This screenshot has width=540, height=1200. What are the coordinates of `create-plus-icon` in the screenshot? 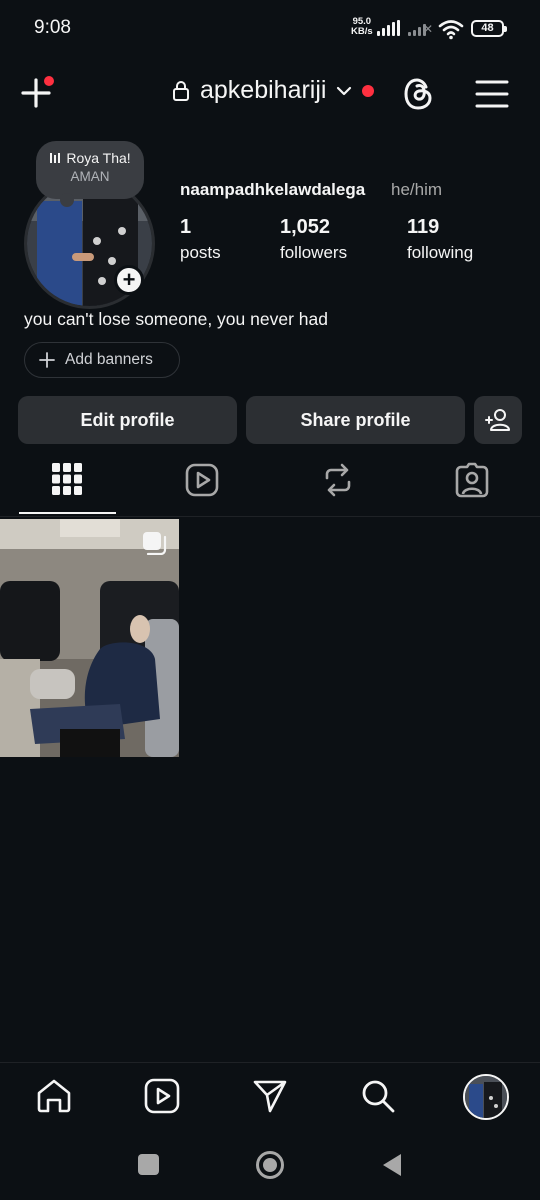 It's located at (38, 94).